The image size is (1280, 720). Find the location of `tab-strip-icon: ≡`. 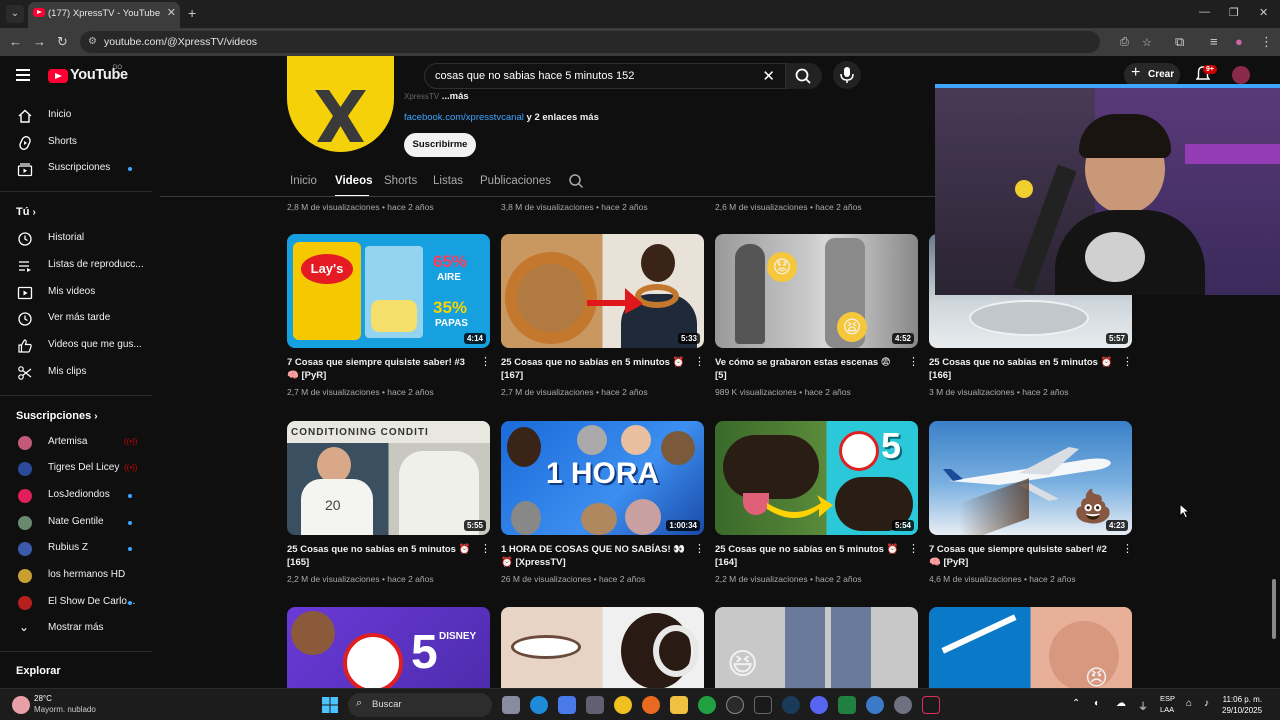

tab-strip-icon: ≡ is located at coordinates (1214, 41).